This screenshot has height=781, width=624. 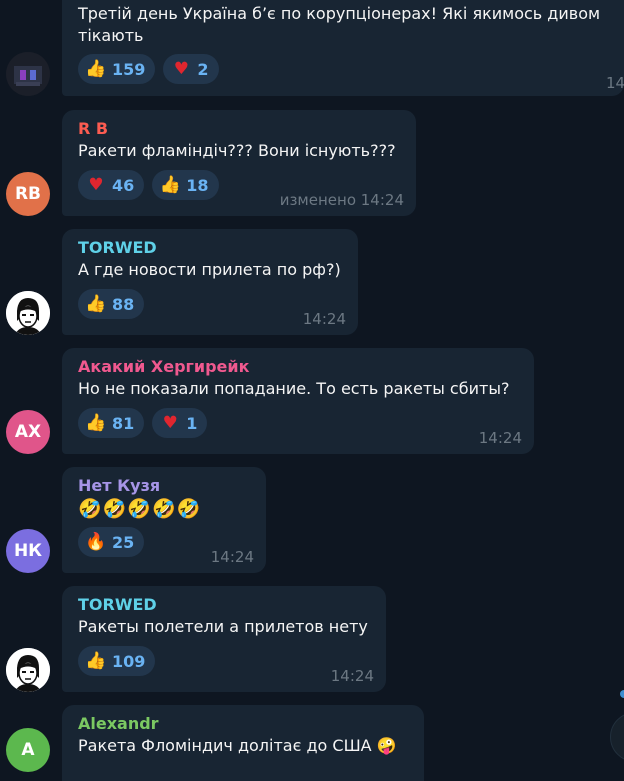 What do you see at coordinates (244, 724) in the screenshot?
I see `author-name: Alexandr` at bounding box center [244, 724].